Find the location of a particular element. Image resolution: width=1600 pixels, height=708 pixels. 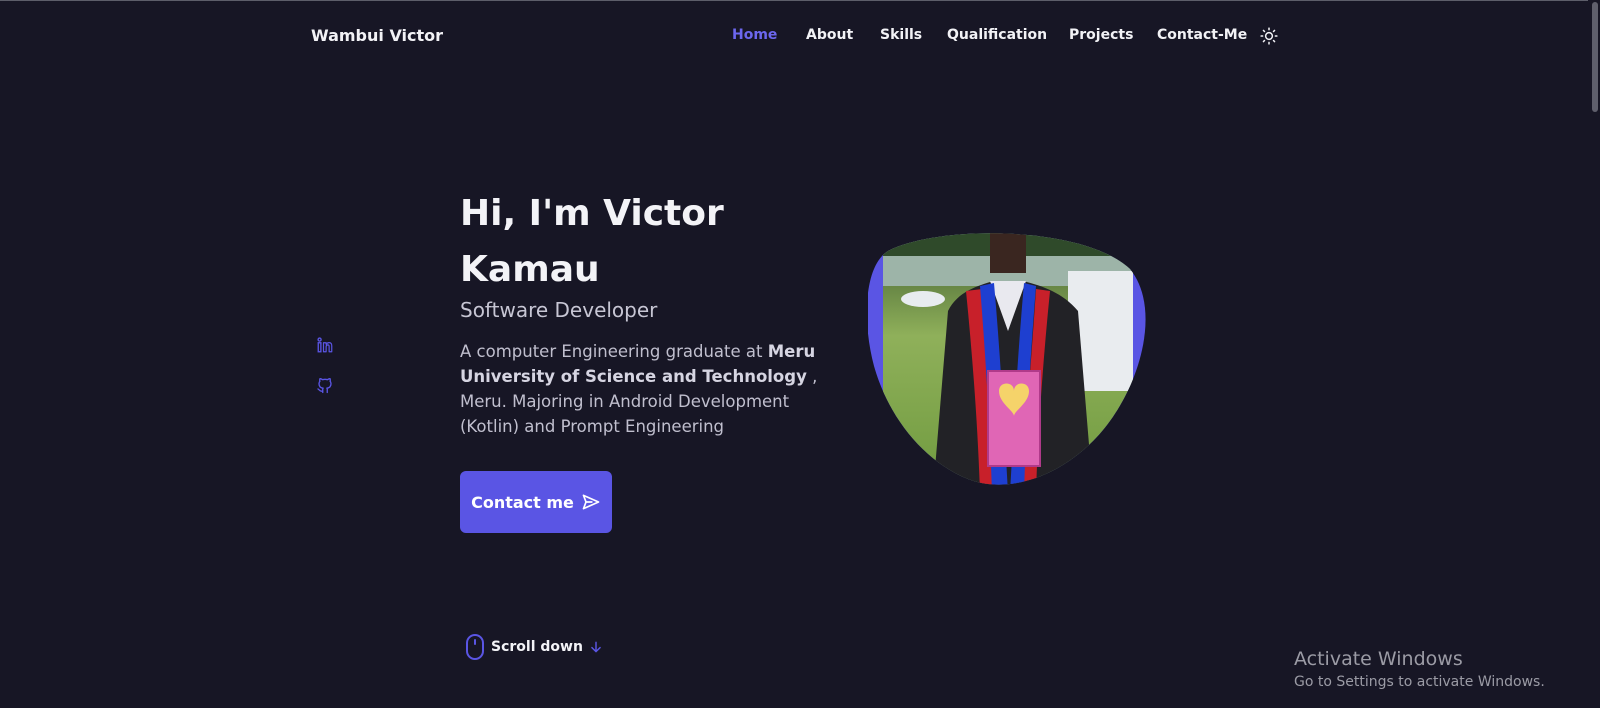

activate-windows-title: Activate Windows is located at coordinates (1378, 659).